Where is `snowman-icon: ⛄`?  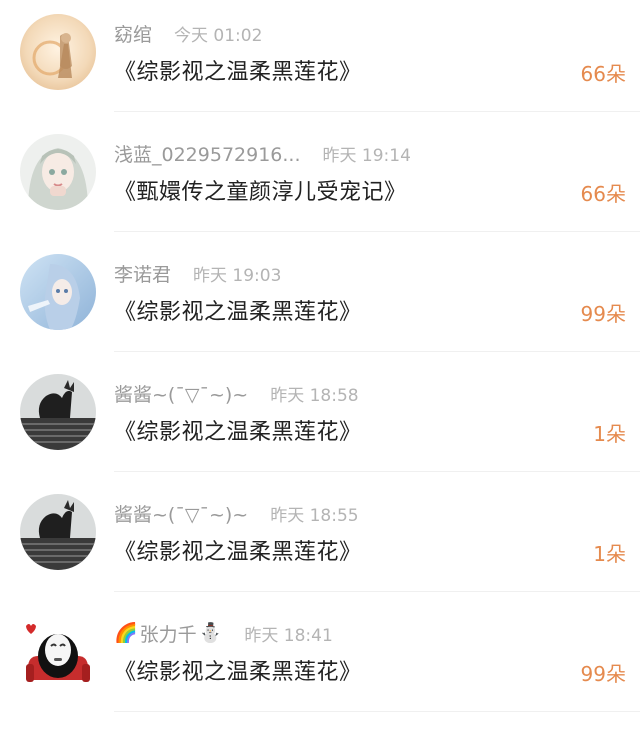 snowman-icon: ⛄ is located at coordinates (210, 632).